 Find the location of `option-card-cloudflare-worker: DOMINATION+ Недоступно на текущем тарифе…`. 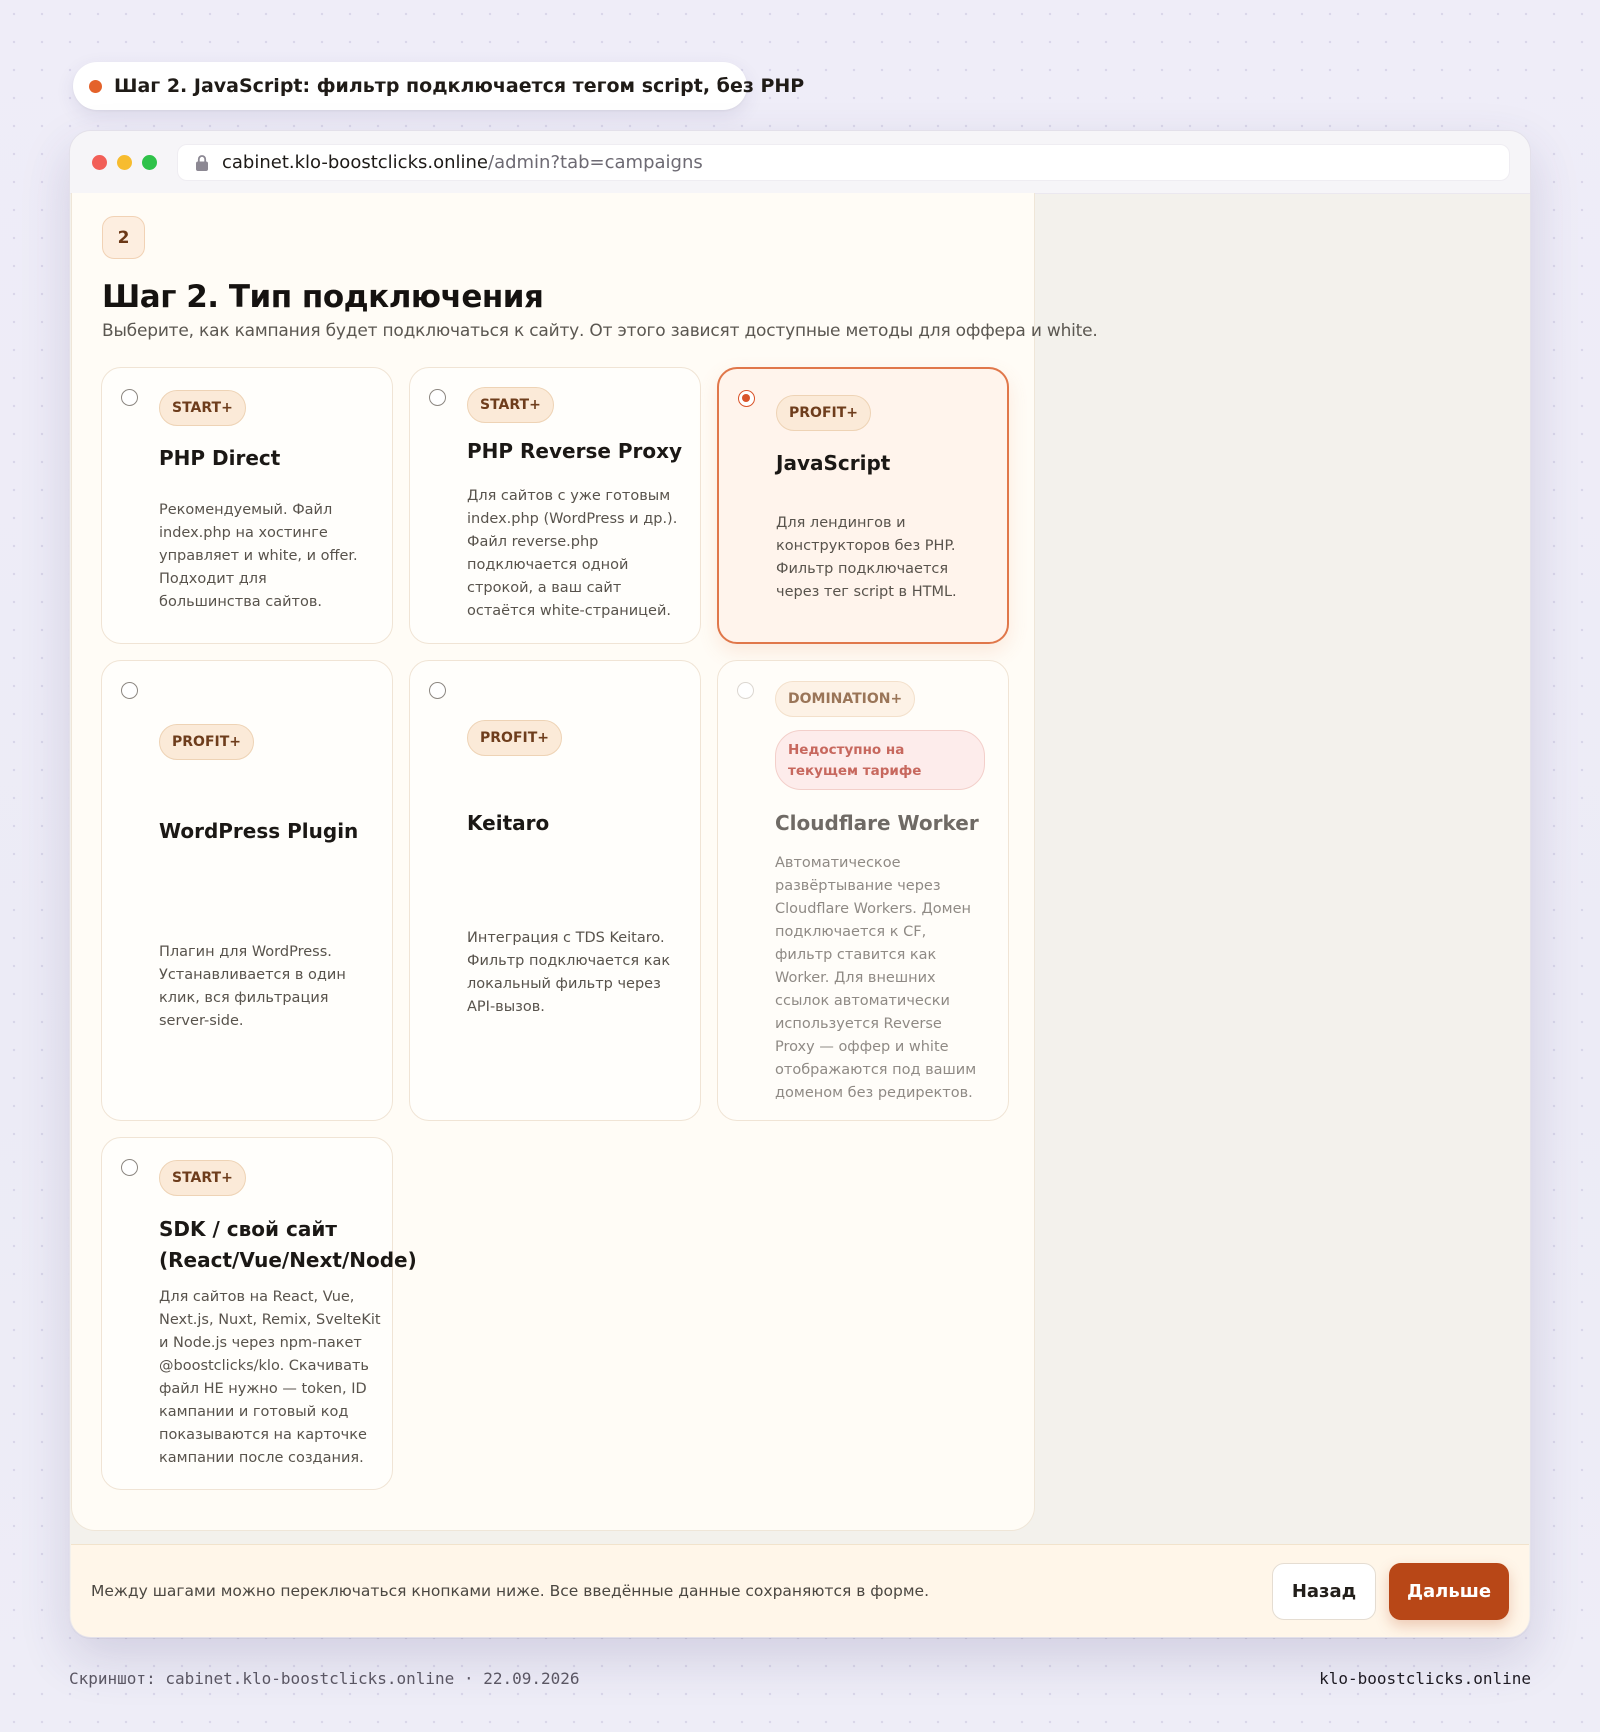

option-card-cloudflare-worker: DOMINATION+ Недоступно на текущем тарифе… is located at coordinates (863, 890).